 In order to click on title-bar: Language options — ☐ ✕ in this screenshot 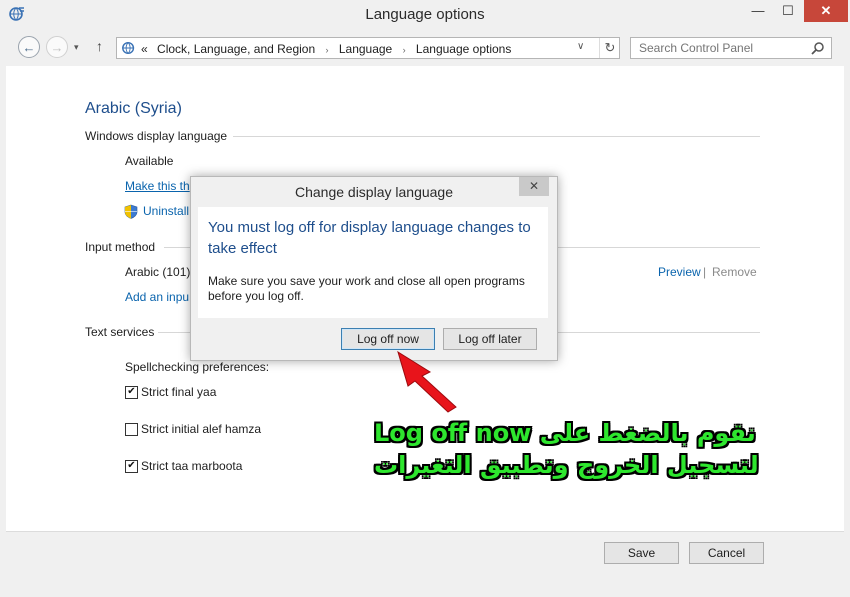, I will do `click(425, 15)`.